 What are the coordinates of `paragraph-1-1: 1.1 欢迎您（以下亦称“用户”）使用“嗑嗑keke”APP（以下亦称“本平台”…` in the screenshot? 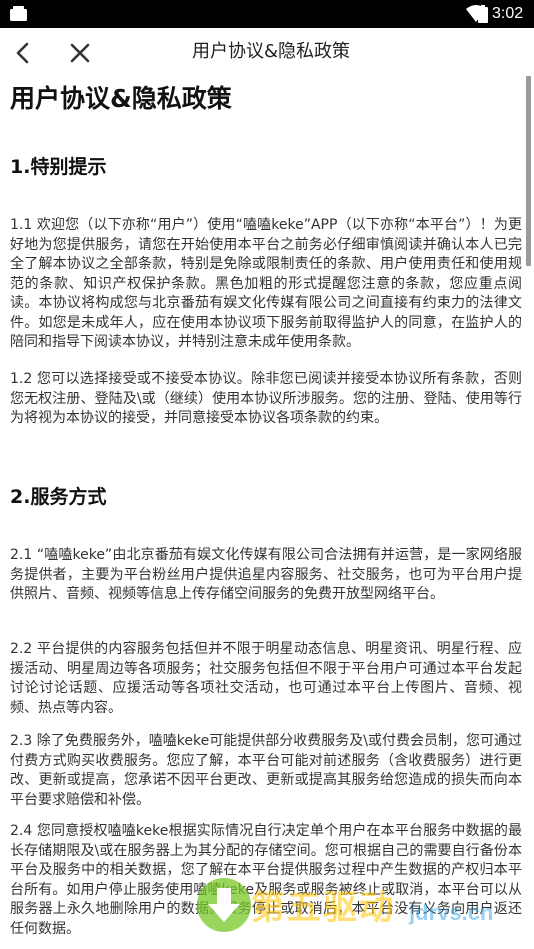 It's located at (266, 283).